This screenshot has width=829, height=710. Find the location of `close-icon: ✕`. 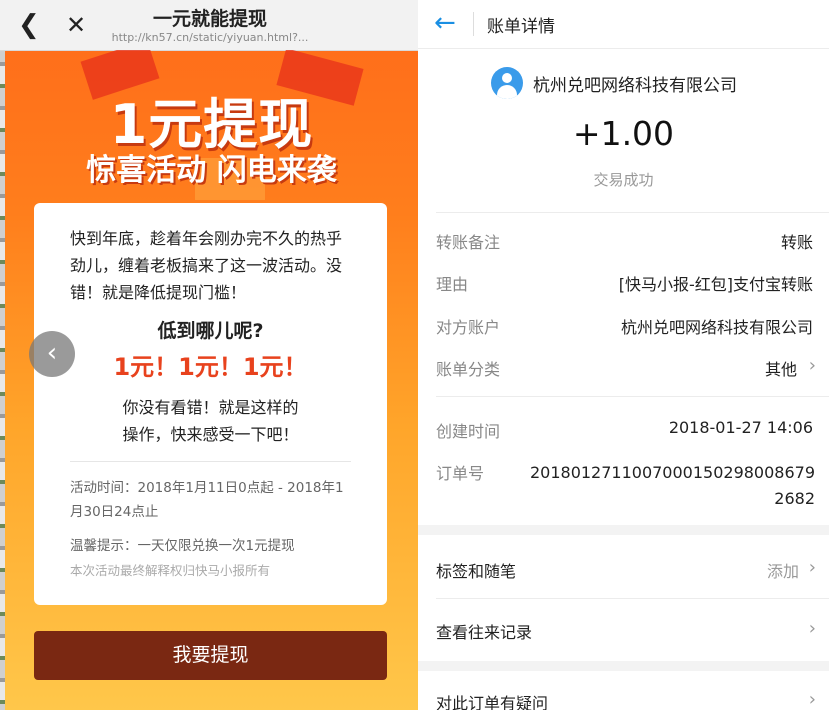

close-icon: ✕ is located at coordinates (76, 25).